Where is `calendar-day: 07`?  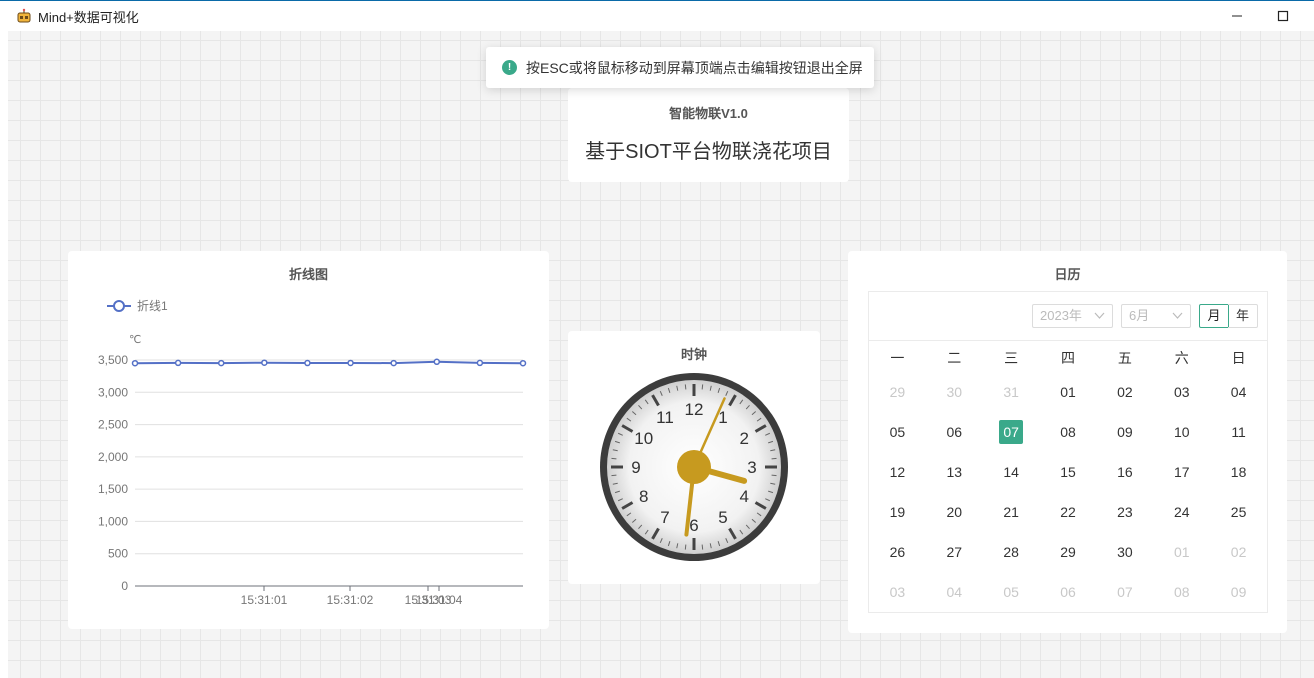
calendar-day: 07 is located at coordinates (1124, 592).